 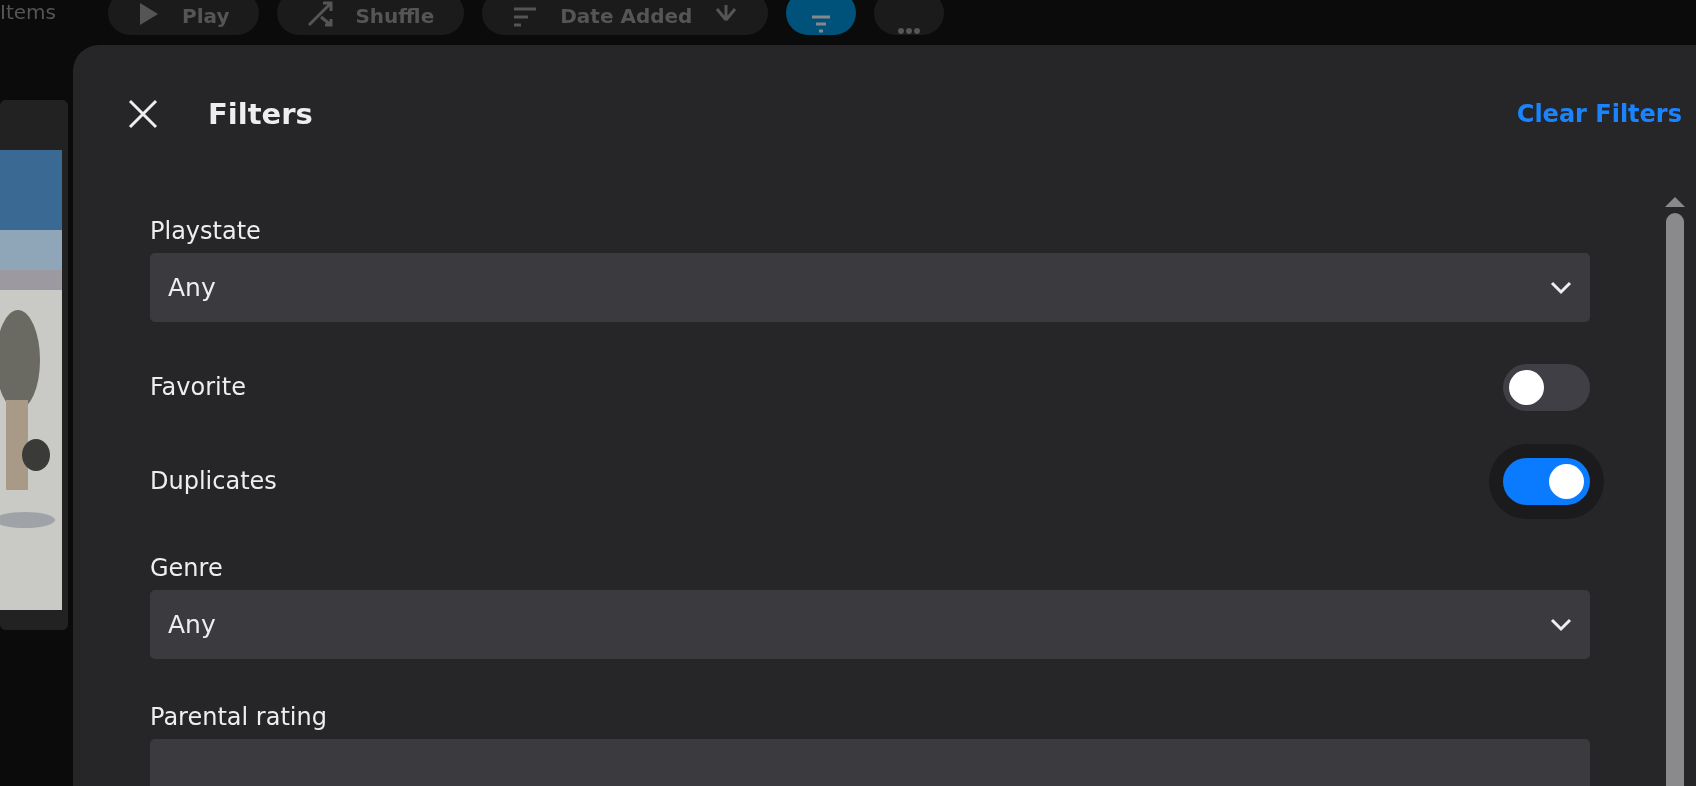 I want to click on play-icon, so click(x=149, y=14).